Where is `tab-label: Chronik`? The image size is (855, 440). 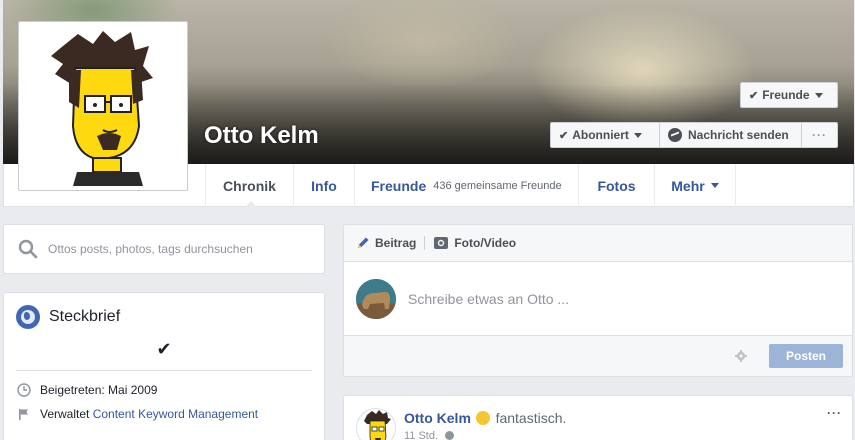 tab-label: Chronik is located at coordinates (249, 185).